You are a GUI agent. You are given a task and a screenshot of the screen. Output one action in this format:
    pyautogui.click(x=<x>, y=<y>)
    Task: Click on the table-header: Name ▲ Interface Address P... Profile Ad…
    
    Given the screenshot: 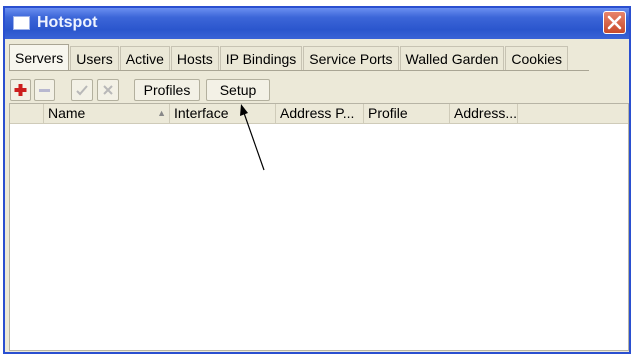 What is the action you would take?
    pyautogui.click(x=319, y=114)
    